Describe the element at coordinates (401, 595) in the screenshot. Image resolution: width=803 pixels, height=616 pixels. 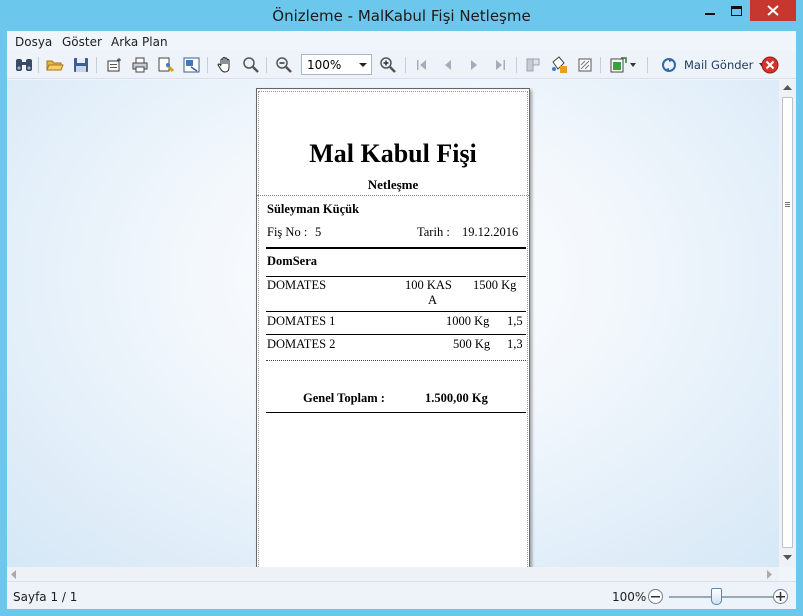
I see `status-bar: Sayfa 1 / 1 100%` at that location.